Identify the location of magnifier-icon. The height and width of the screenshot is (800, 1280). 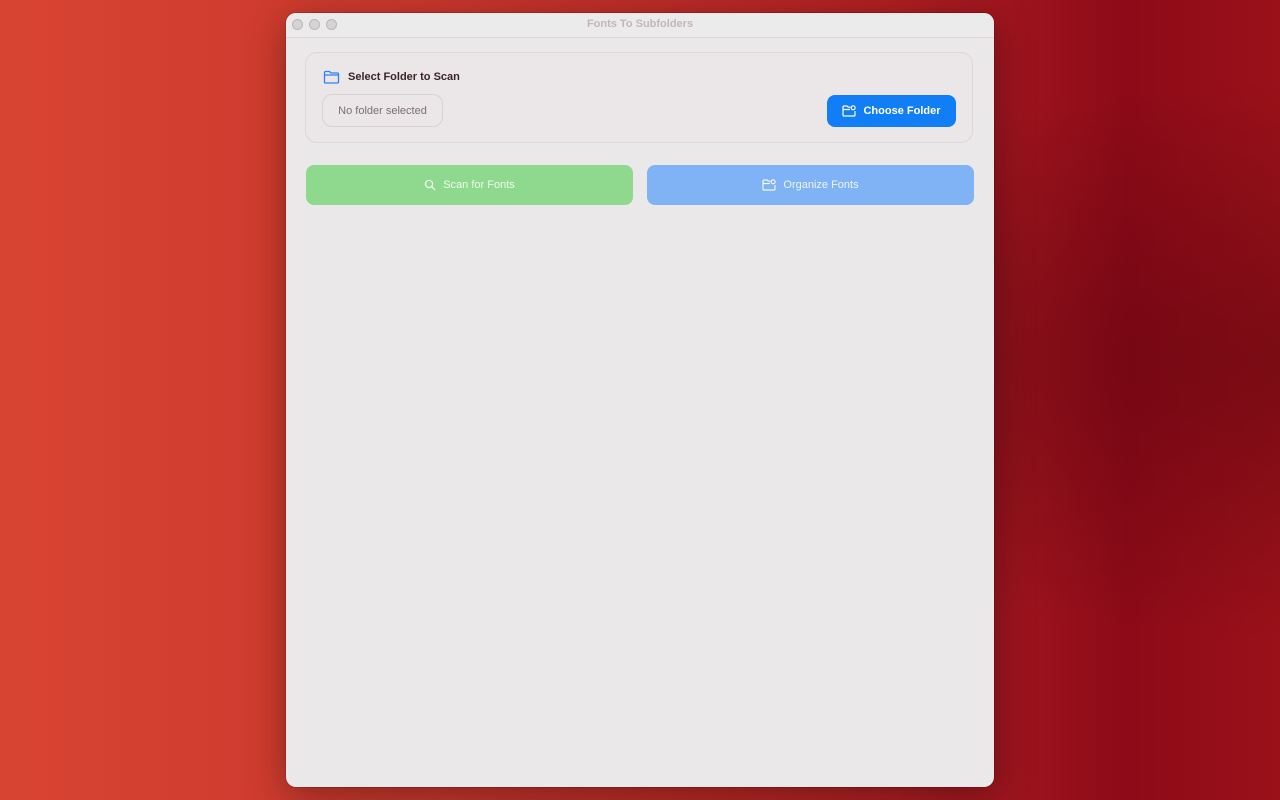
(430, 185).